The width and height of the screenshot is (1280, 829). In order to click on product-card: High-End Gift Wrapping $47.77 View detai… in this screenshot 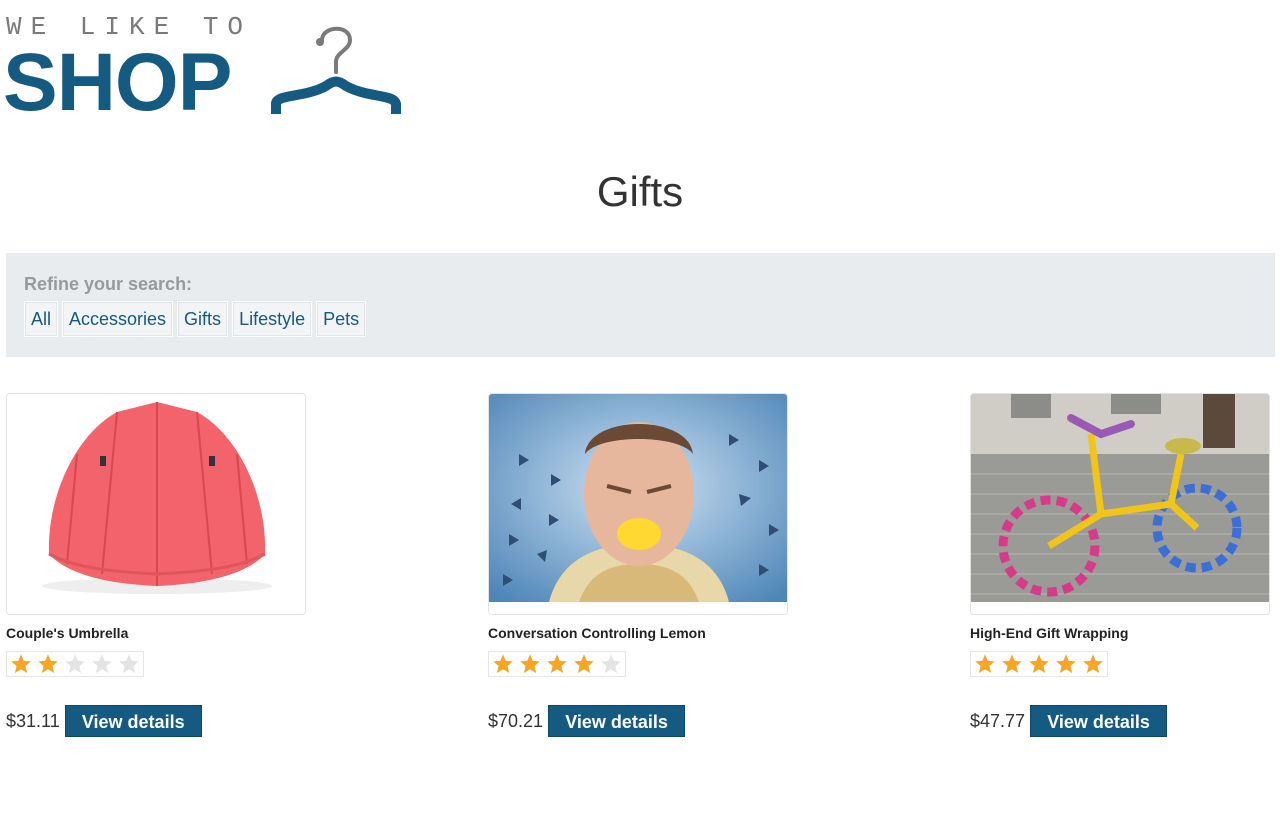, I will do `click(1121, 565)`.